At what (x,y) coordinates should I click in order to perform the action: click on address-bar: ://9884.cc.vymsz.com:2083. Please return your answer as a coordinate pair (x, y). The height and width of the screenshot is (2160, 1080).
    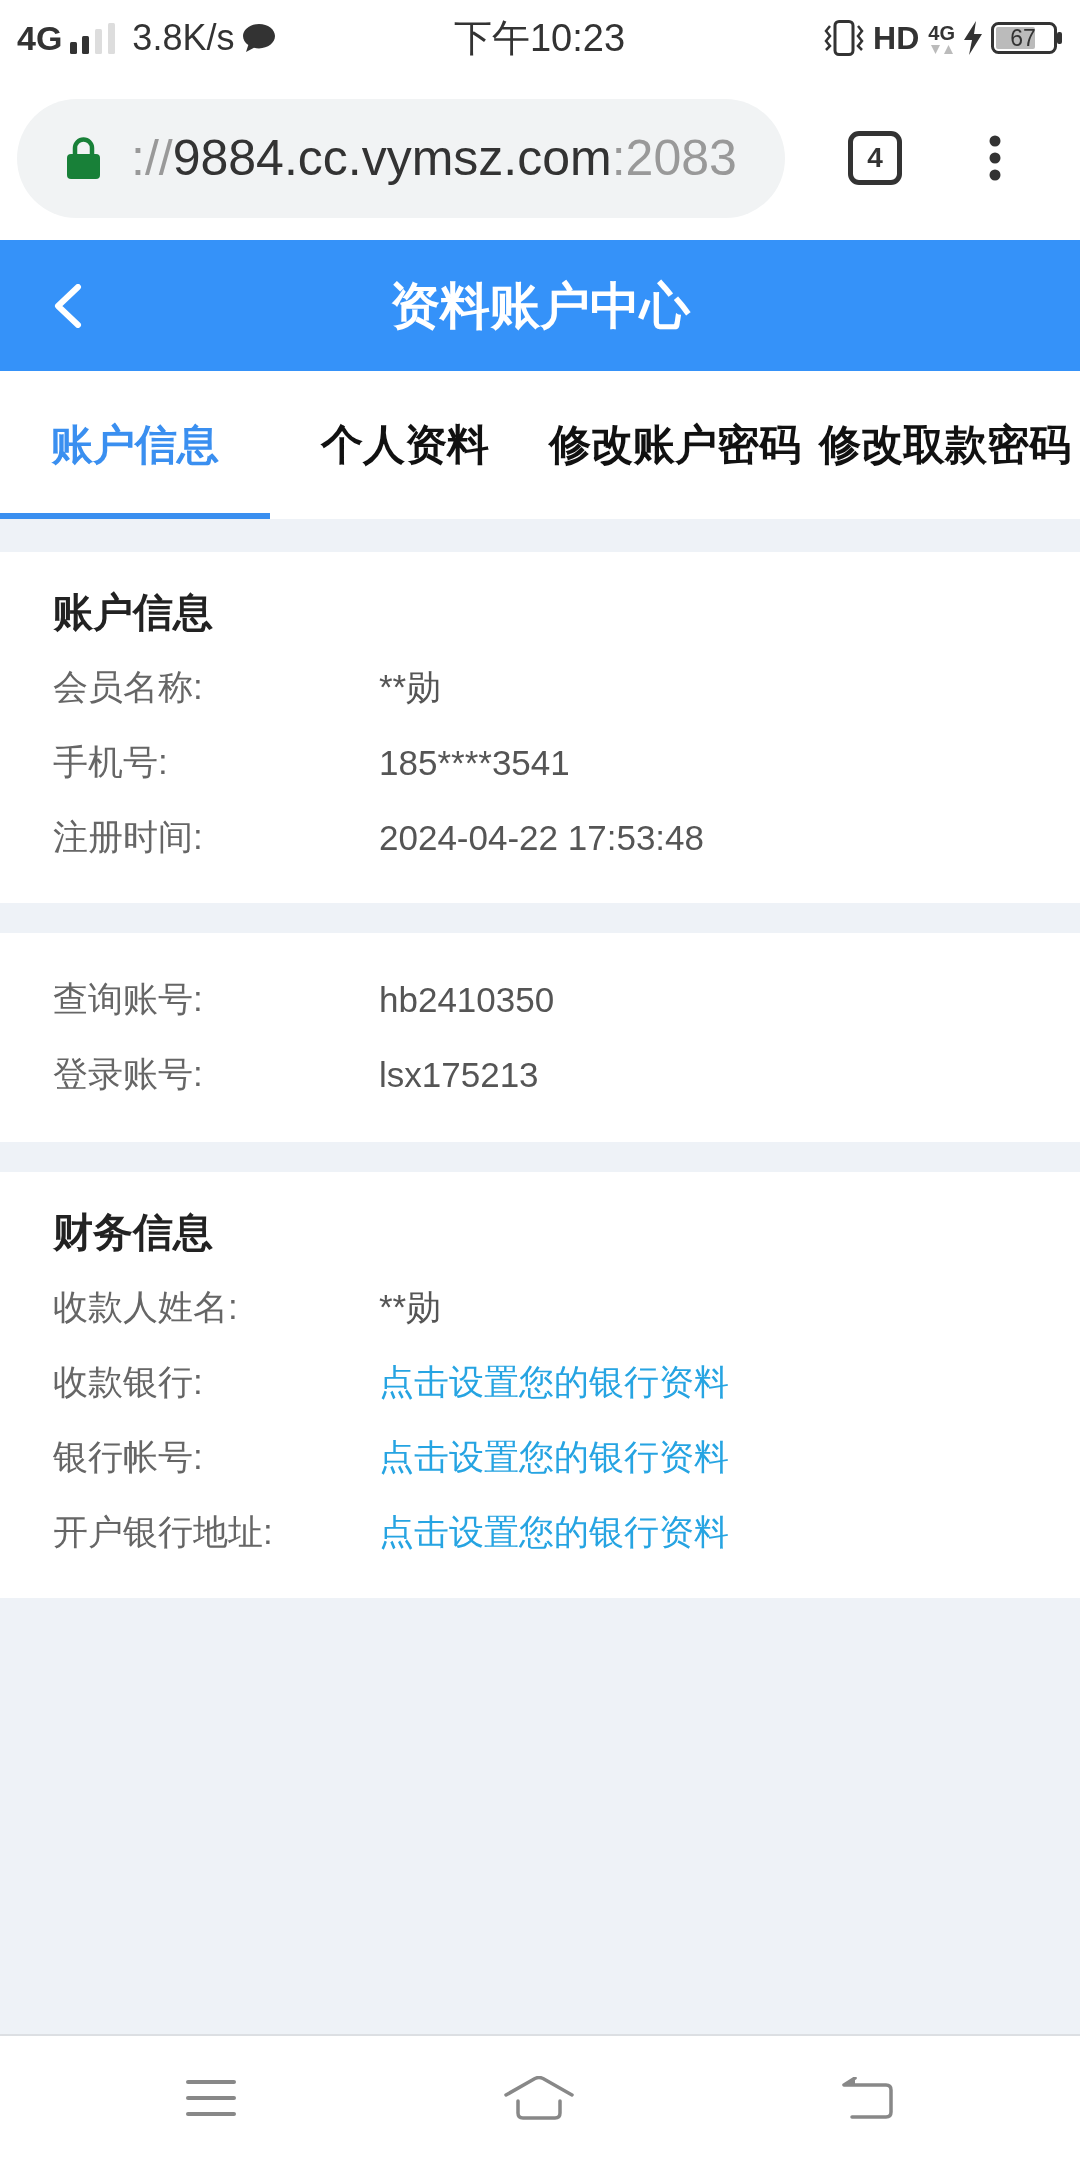
    Looking at the image, I should click on (401, 158).